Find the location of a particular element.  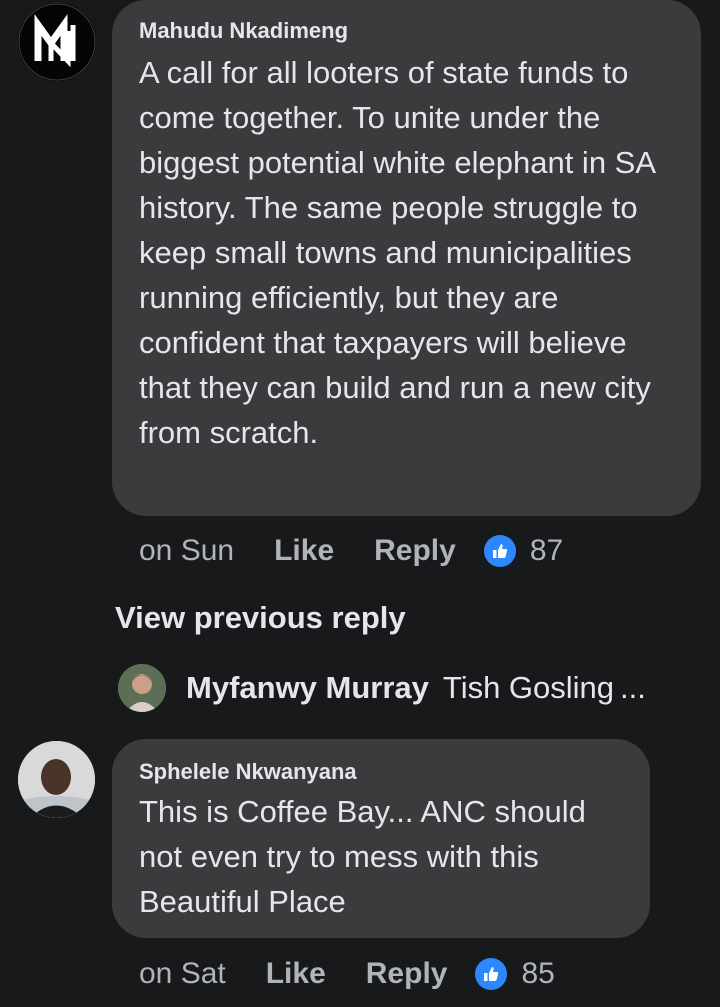

view-previous-reply-link: View previous reply is located at coordinates (260, 618).